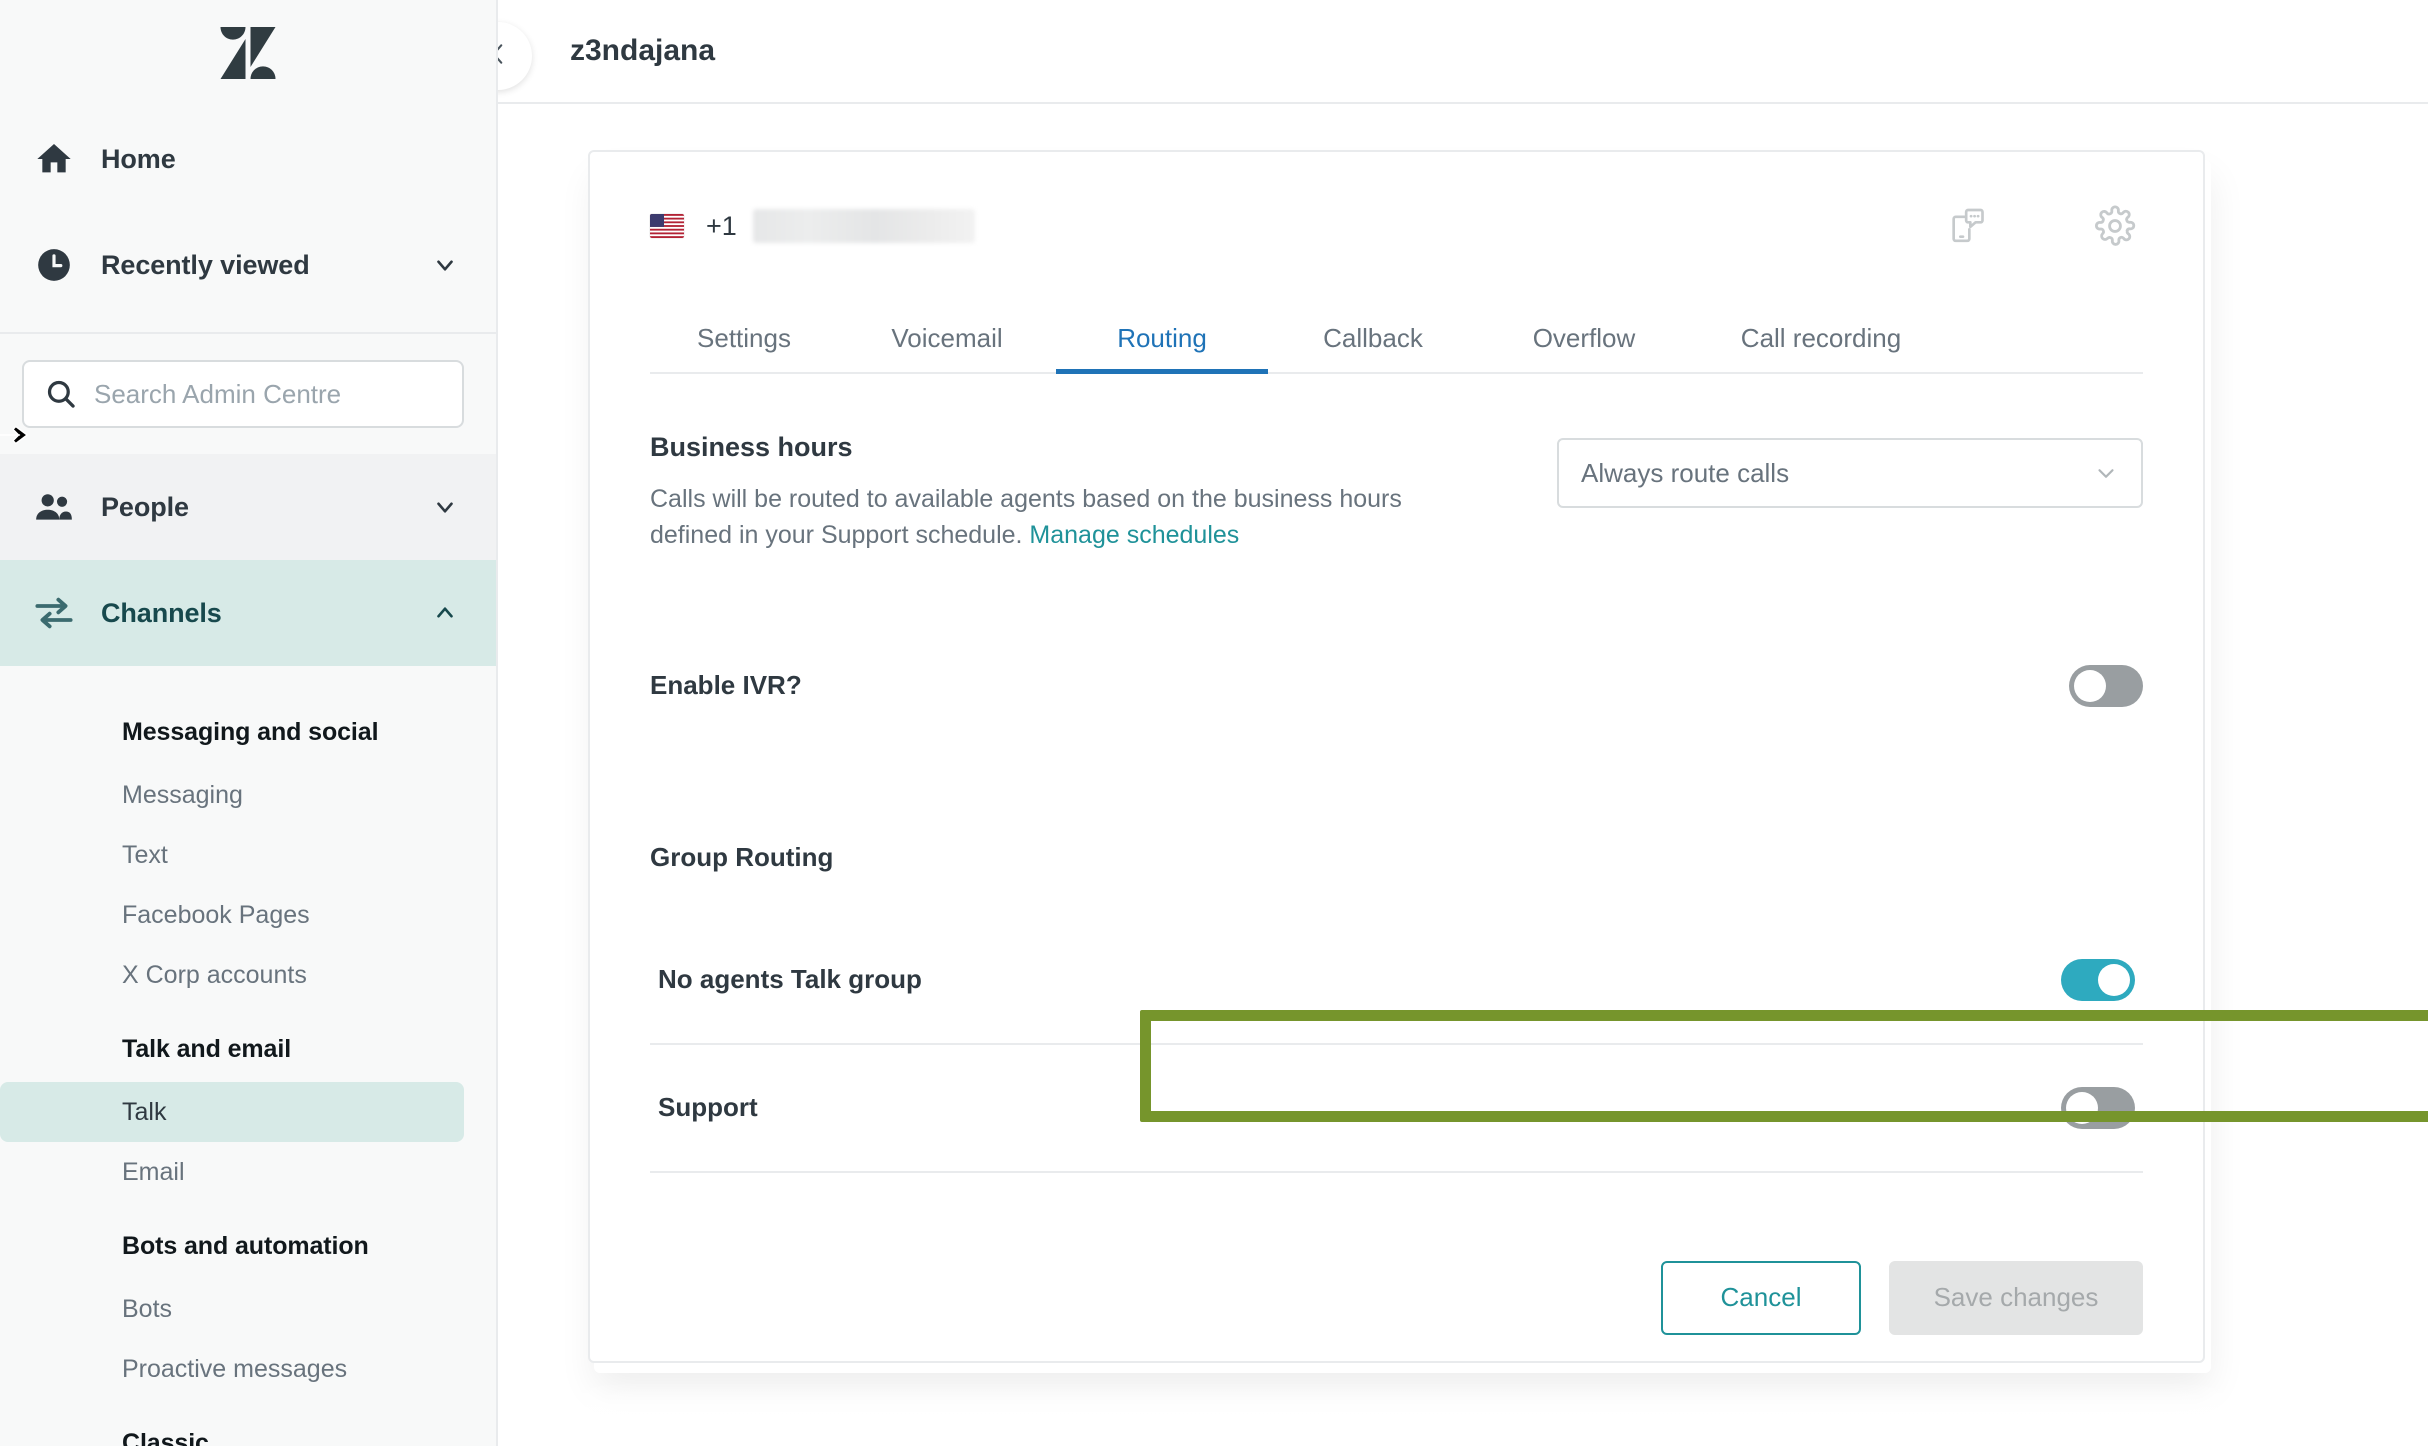 This screenshot has height=1446, width=2428. I want to click on page-title: z3ndajana, so click(643, 50).